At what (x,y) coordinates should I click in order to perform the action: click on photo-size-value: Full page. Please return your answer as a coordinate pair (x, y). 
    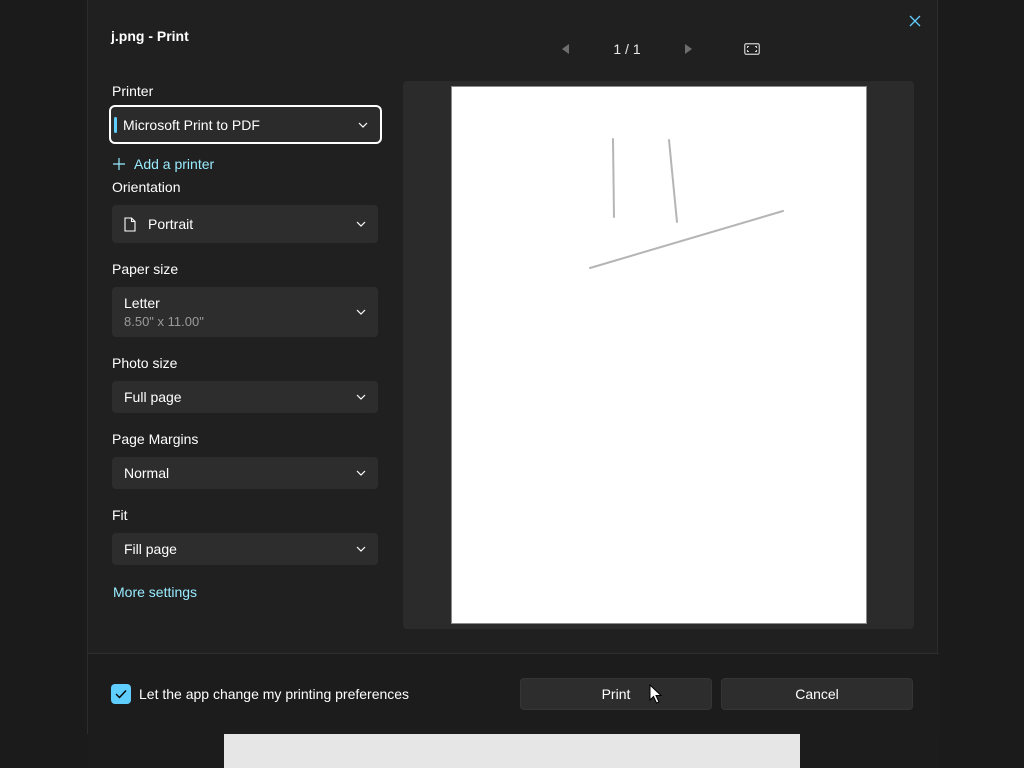
    Looking at the image, I should click on (153, 397).